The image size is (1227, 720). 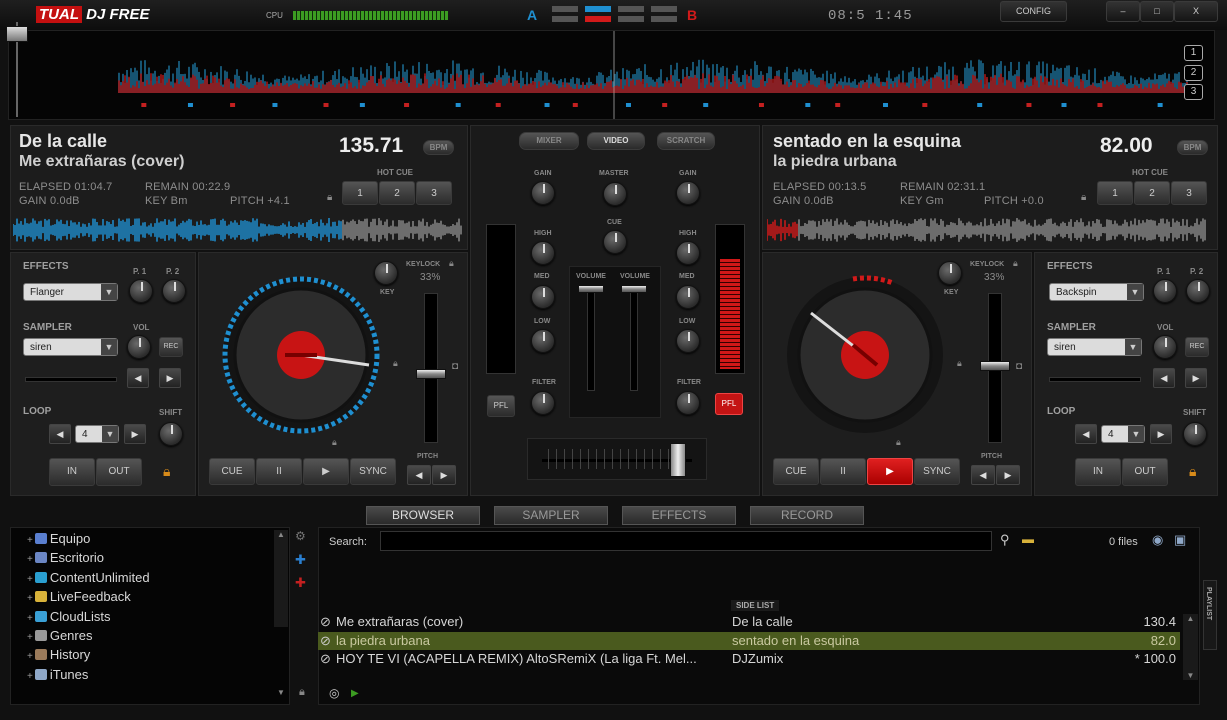 I want to click on minimize-button: –, so click(x=1123, y=11).